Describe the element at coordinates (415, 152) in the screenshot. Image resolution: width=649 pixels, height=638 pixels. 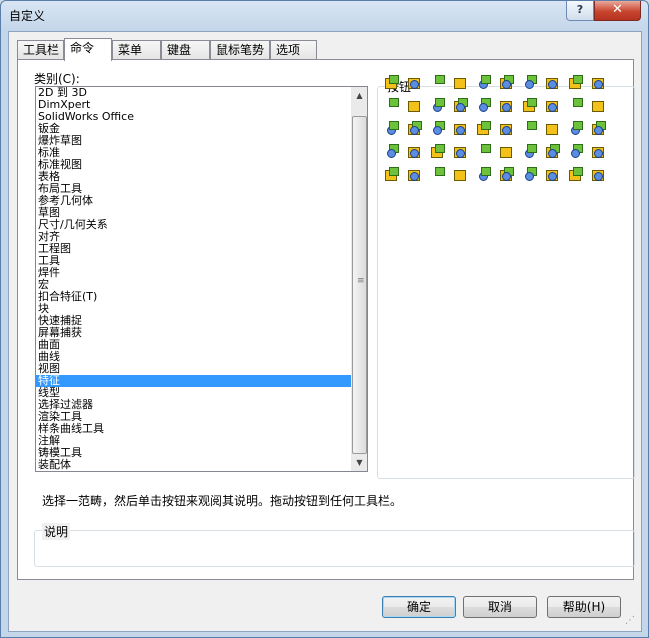
I see `delete-body-icon` at that location.